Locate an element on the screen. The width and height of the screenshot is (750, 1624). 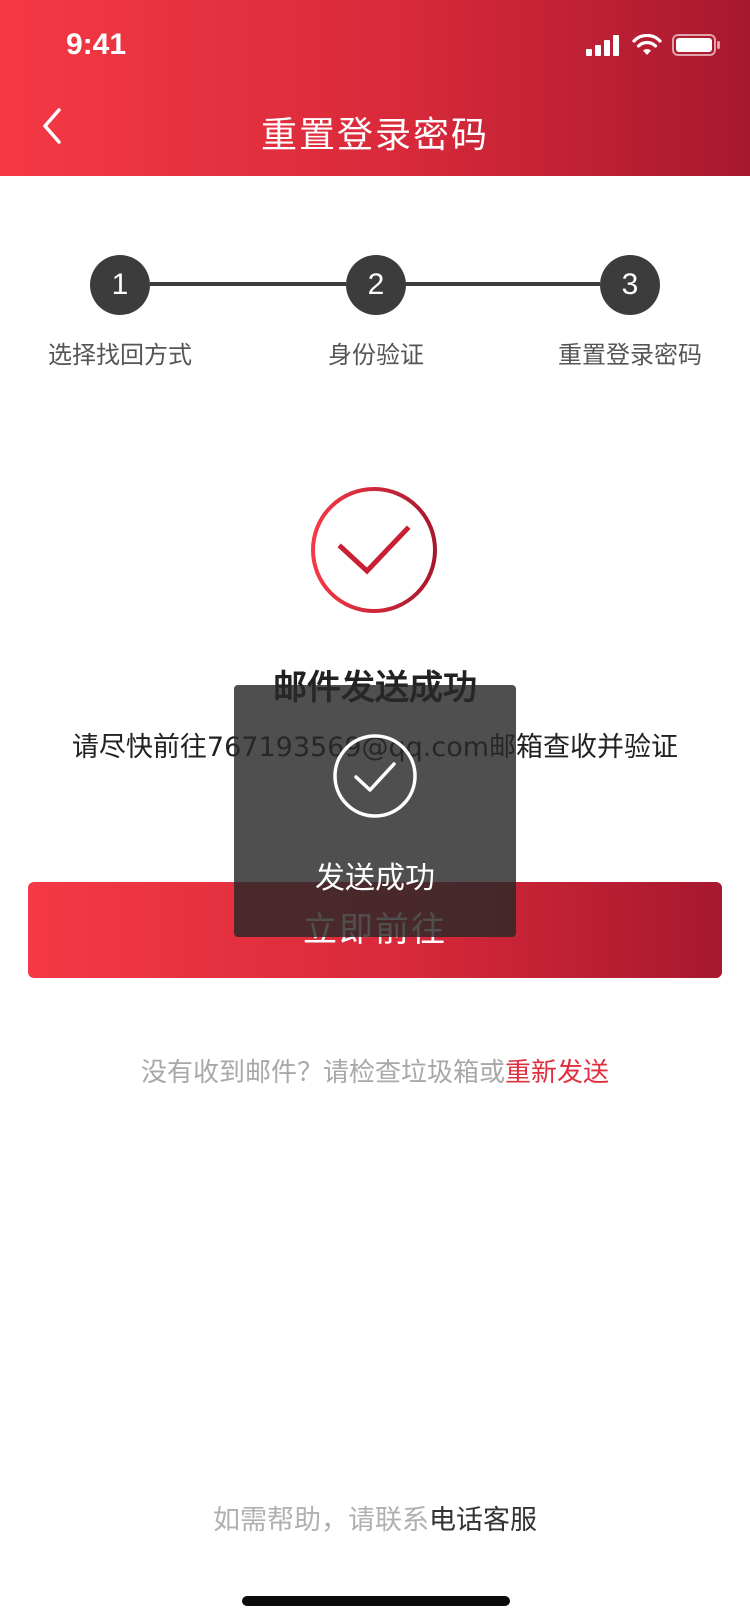
step-1-label: 选择找回方式 is located at coordinates (120, 355).